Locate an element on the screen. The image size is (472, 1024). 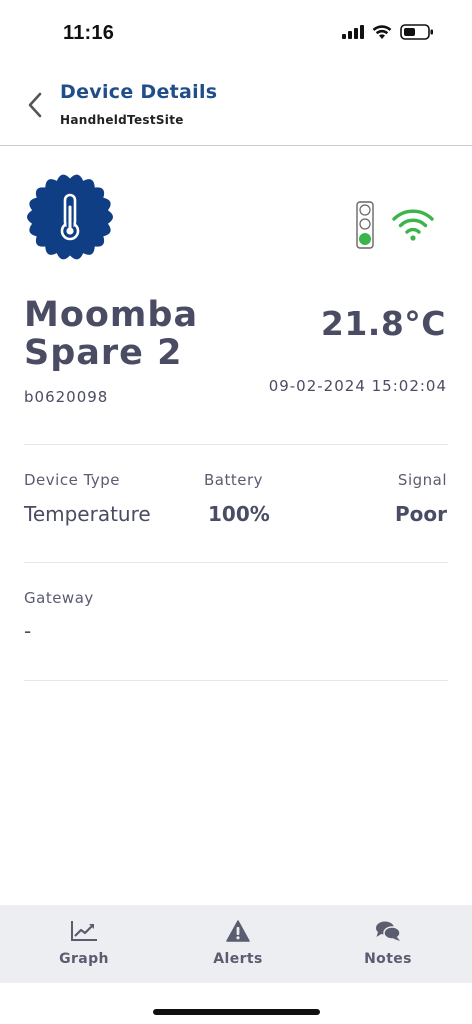
tab-alerts: Alerts is located at coordinates (238, 944).